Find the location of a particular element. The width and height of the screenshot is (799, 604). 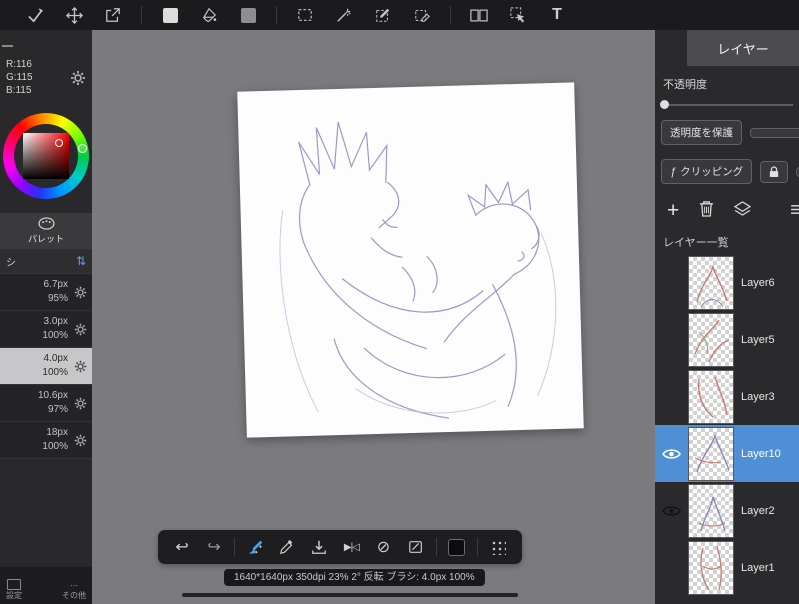

protect-alpha-button: 透明度を保護 is located at coordinates (701, 132).